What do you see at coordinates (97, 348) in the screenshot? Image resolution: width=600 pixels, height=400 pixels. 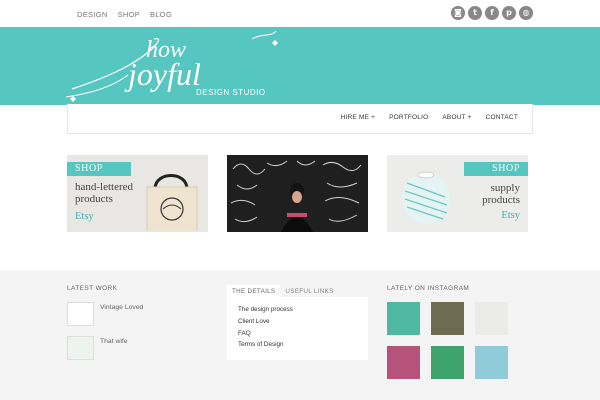 I see `latest-work-item: That wife` at bounding box center [97, 348].